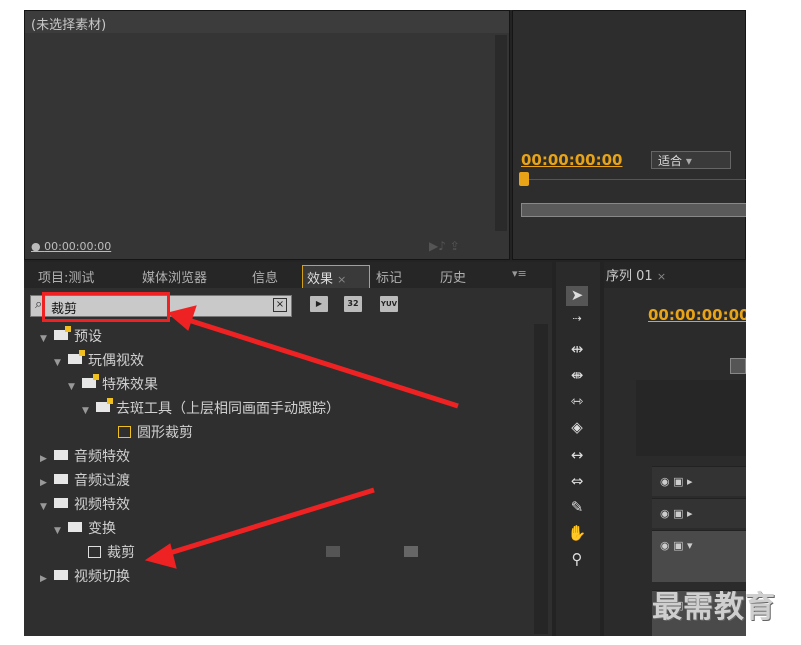 The image size is (801, 645). What do you see at coordinates (320, 362) in the screenshot?
I see `arrow-to-search` at bounding box center [320, 362].